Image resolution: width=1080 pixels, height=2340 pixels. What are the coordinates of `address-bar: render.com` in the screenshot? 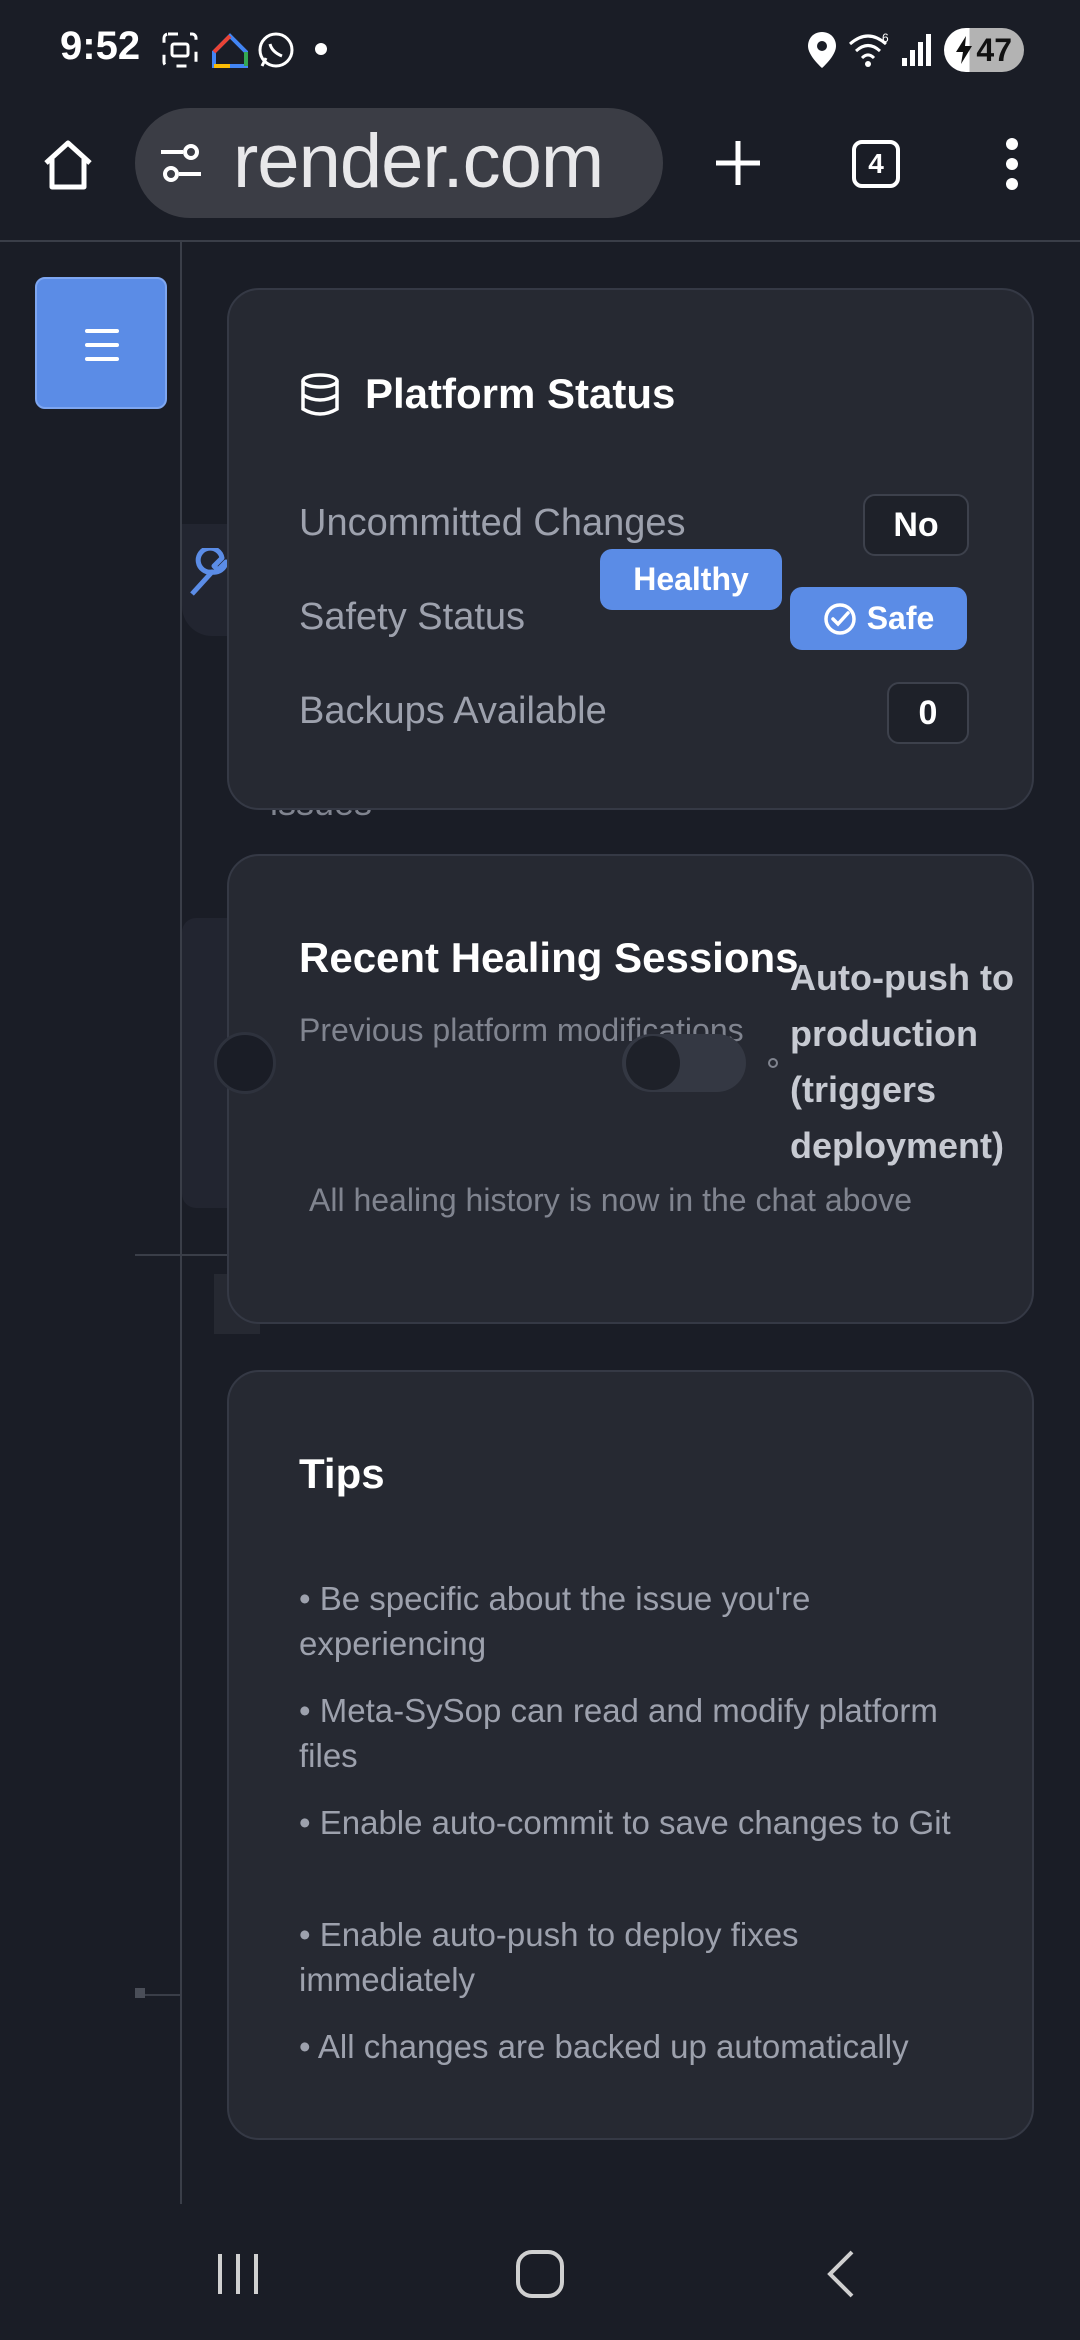 It's located at (399, 163).